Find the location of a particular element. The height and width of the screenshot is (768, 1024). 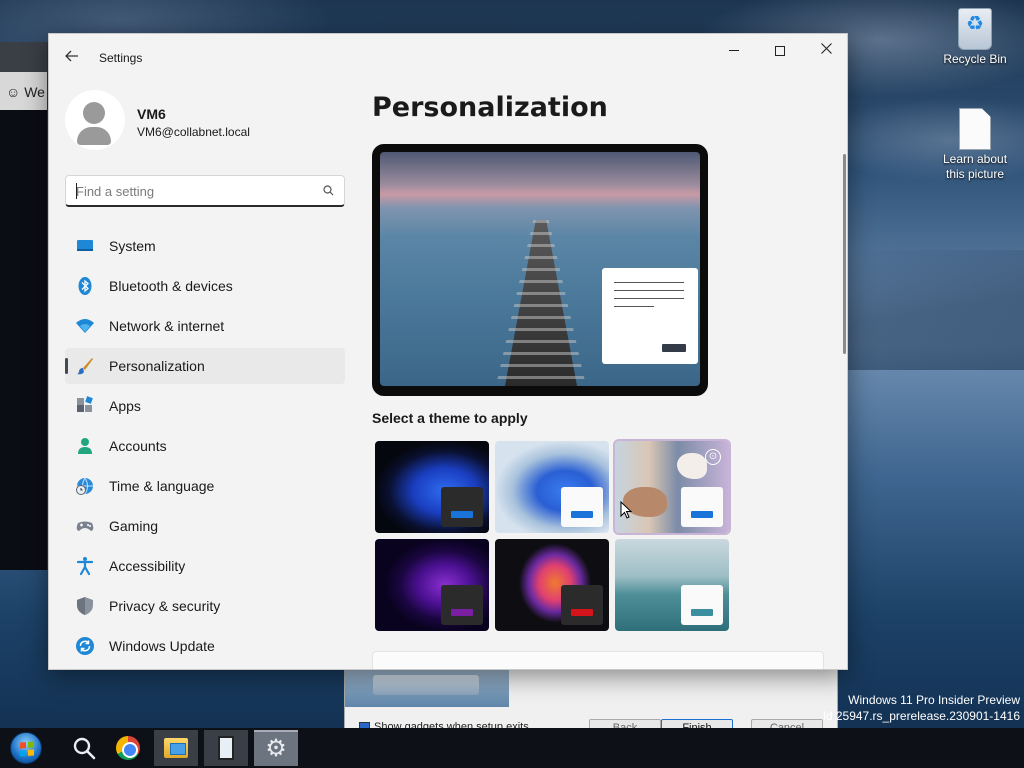

theme-tile-flow is located at coordinates (672, 585).